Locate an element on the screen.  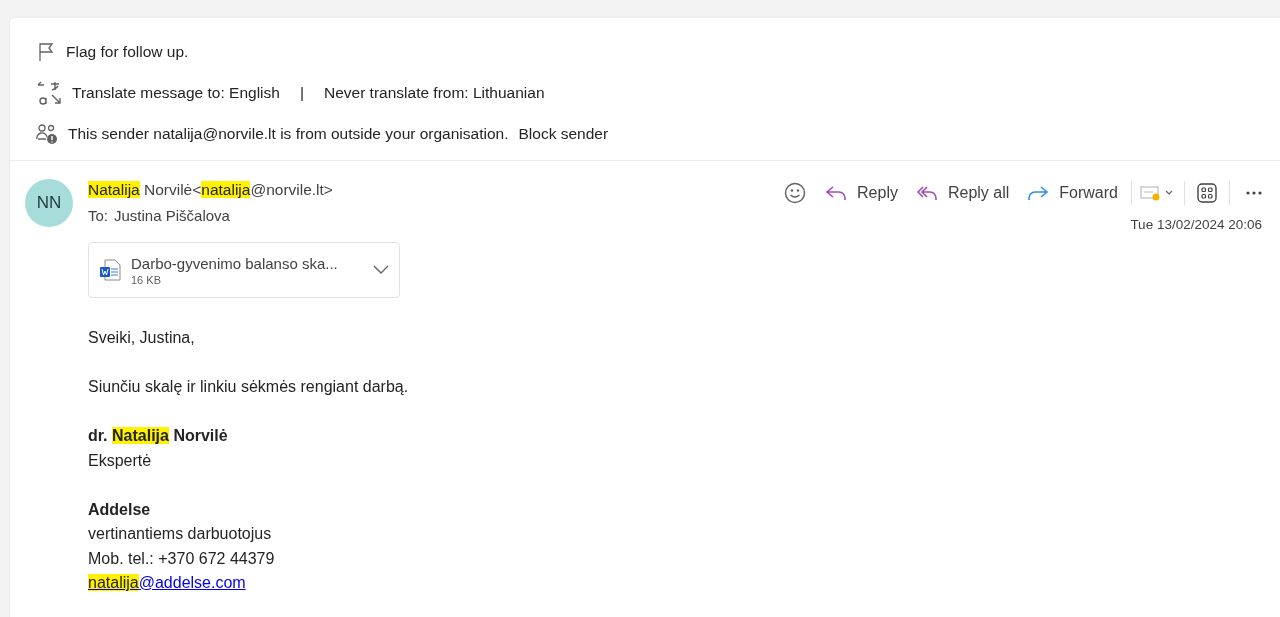
body-text: Siunčiu skalę ir linkiu sėkmės rengiant darbą. is located at coordinates (248, 387).